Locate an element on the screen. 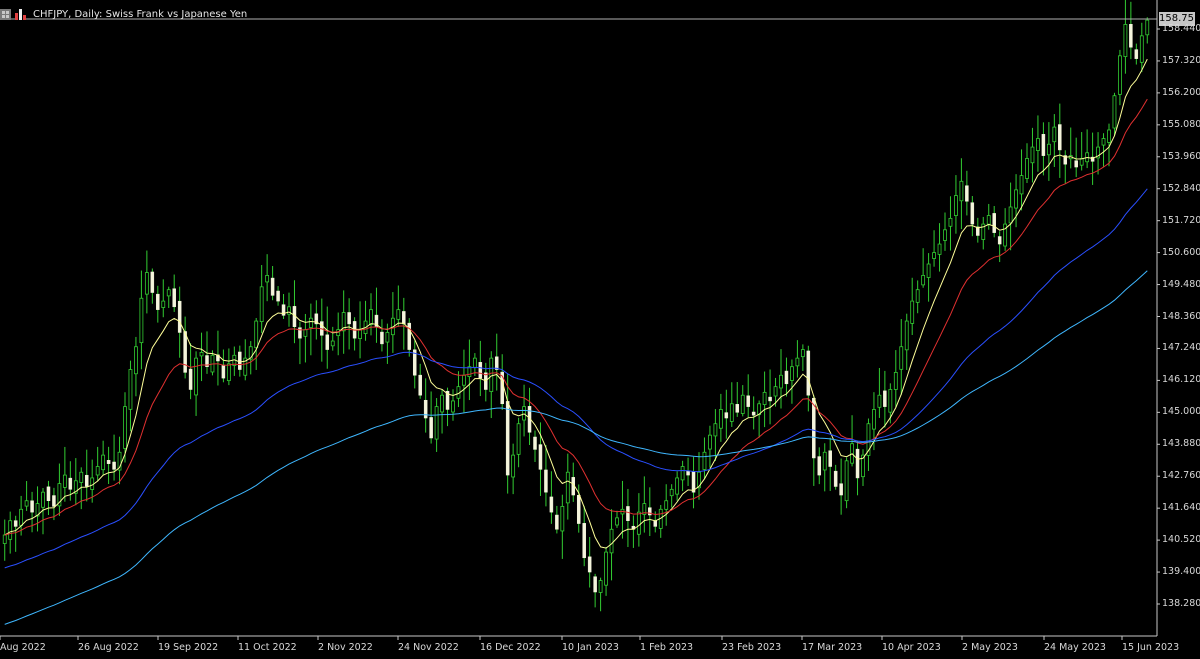 This screenshot has width=1200, height=659. price-tick-label: 156.200 is located at coordinates (1181, 92).